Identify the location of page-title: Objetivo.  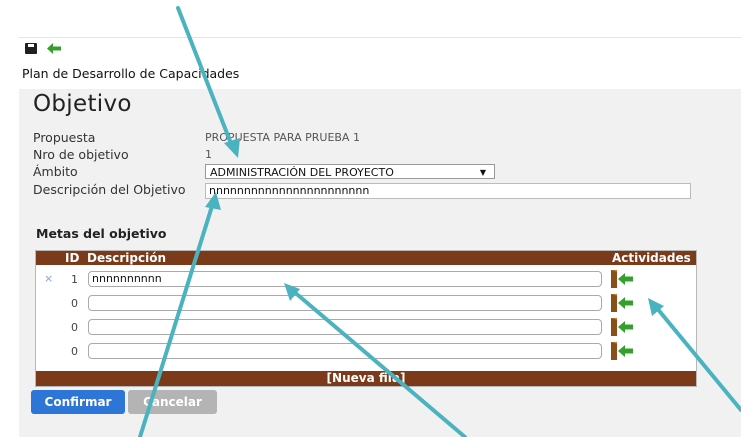
(82, 104).